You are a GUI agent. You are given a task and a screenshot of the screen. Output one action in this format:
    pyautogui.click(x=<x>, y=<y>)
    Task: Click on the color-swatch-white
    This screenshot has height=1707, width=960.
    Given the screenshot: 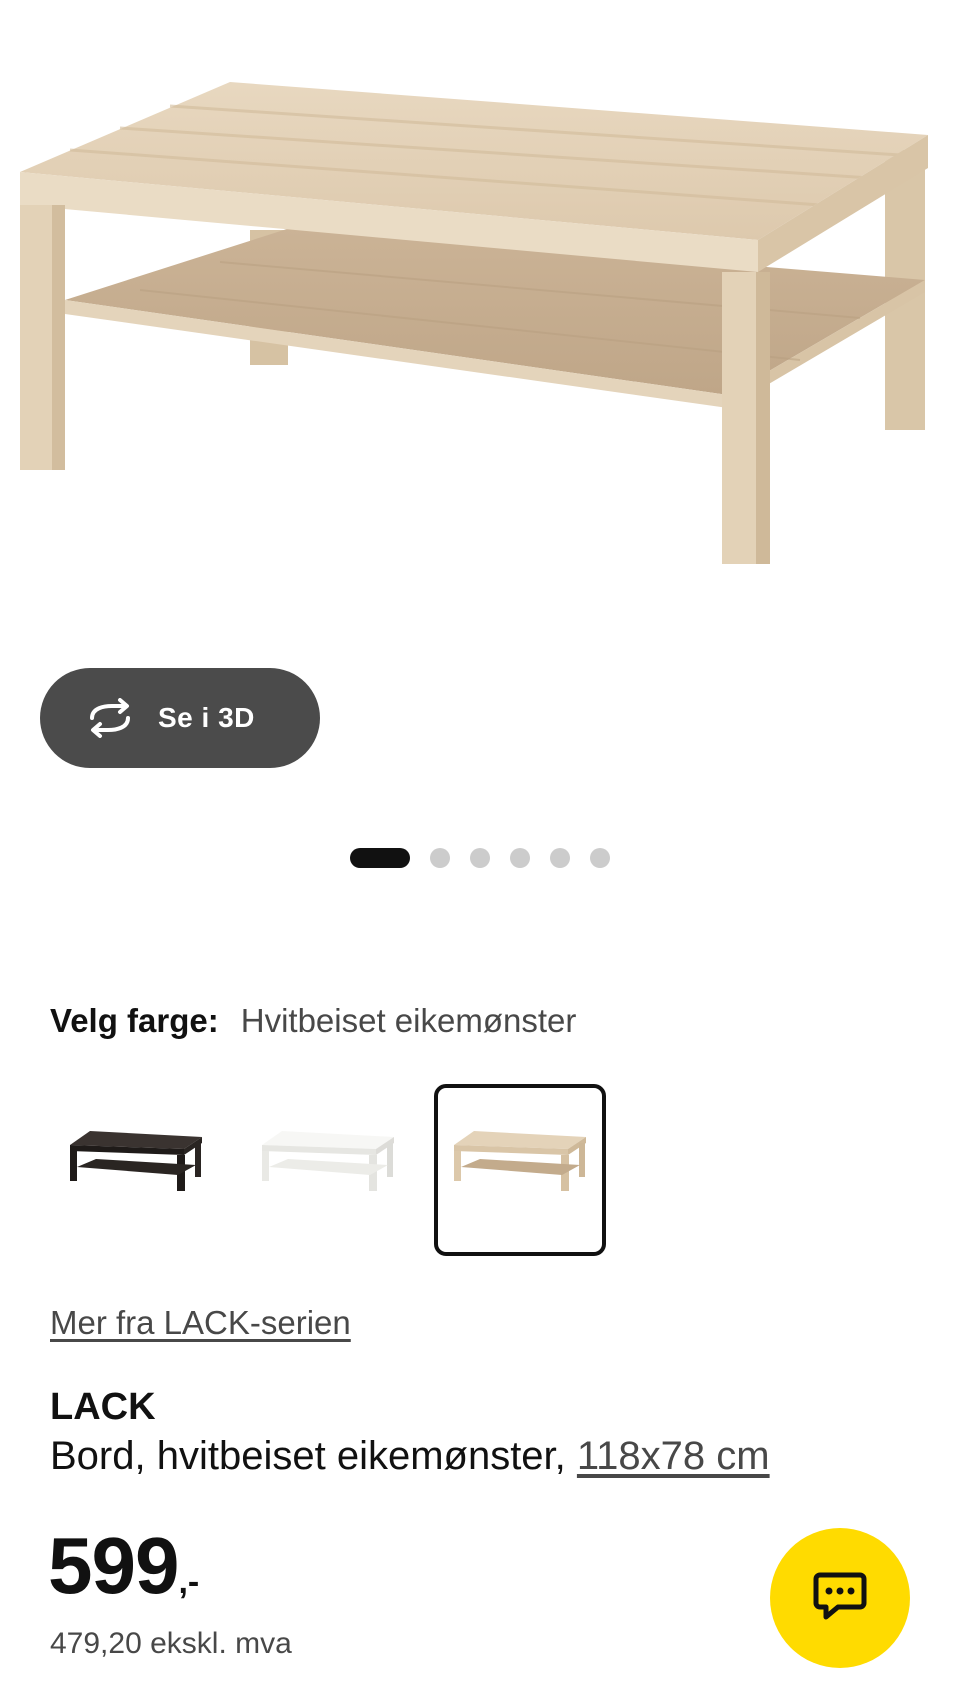 What is the action you would take?
    pyautogui.click(x=328, y=1170)
    